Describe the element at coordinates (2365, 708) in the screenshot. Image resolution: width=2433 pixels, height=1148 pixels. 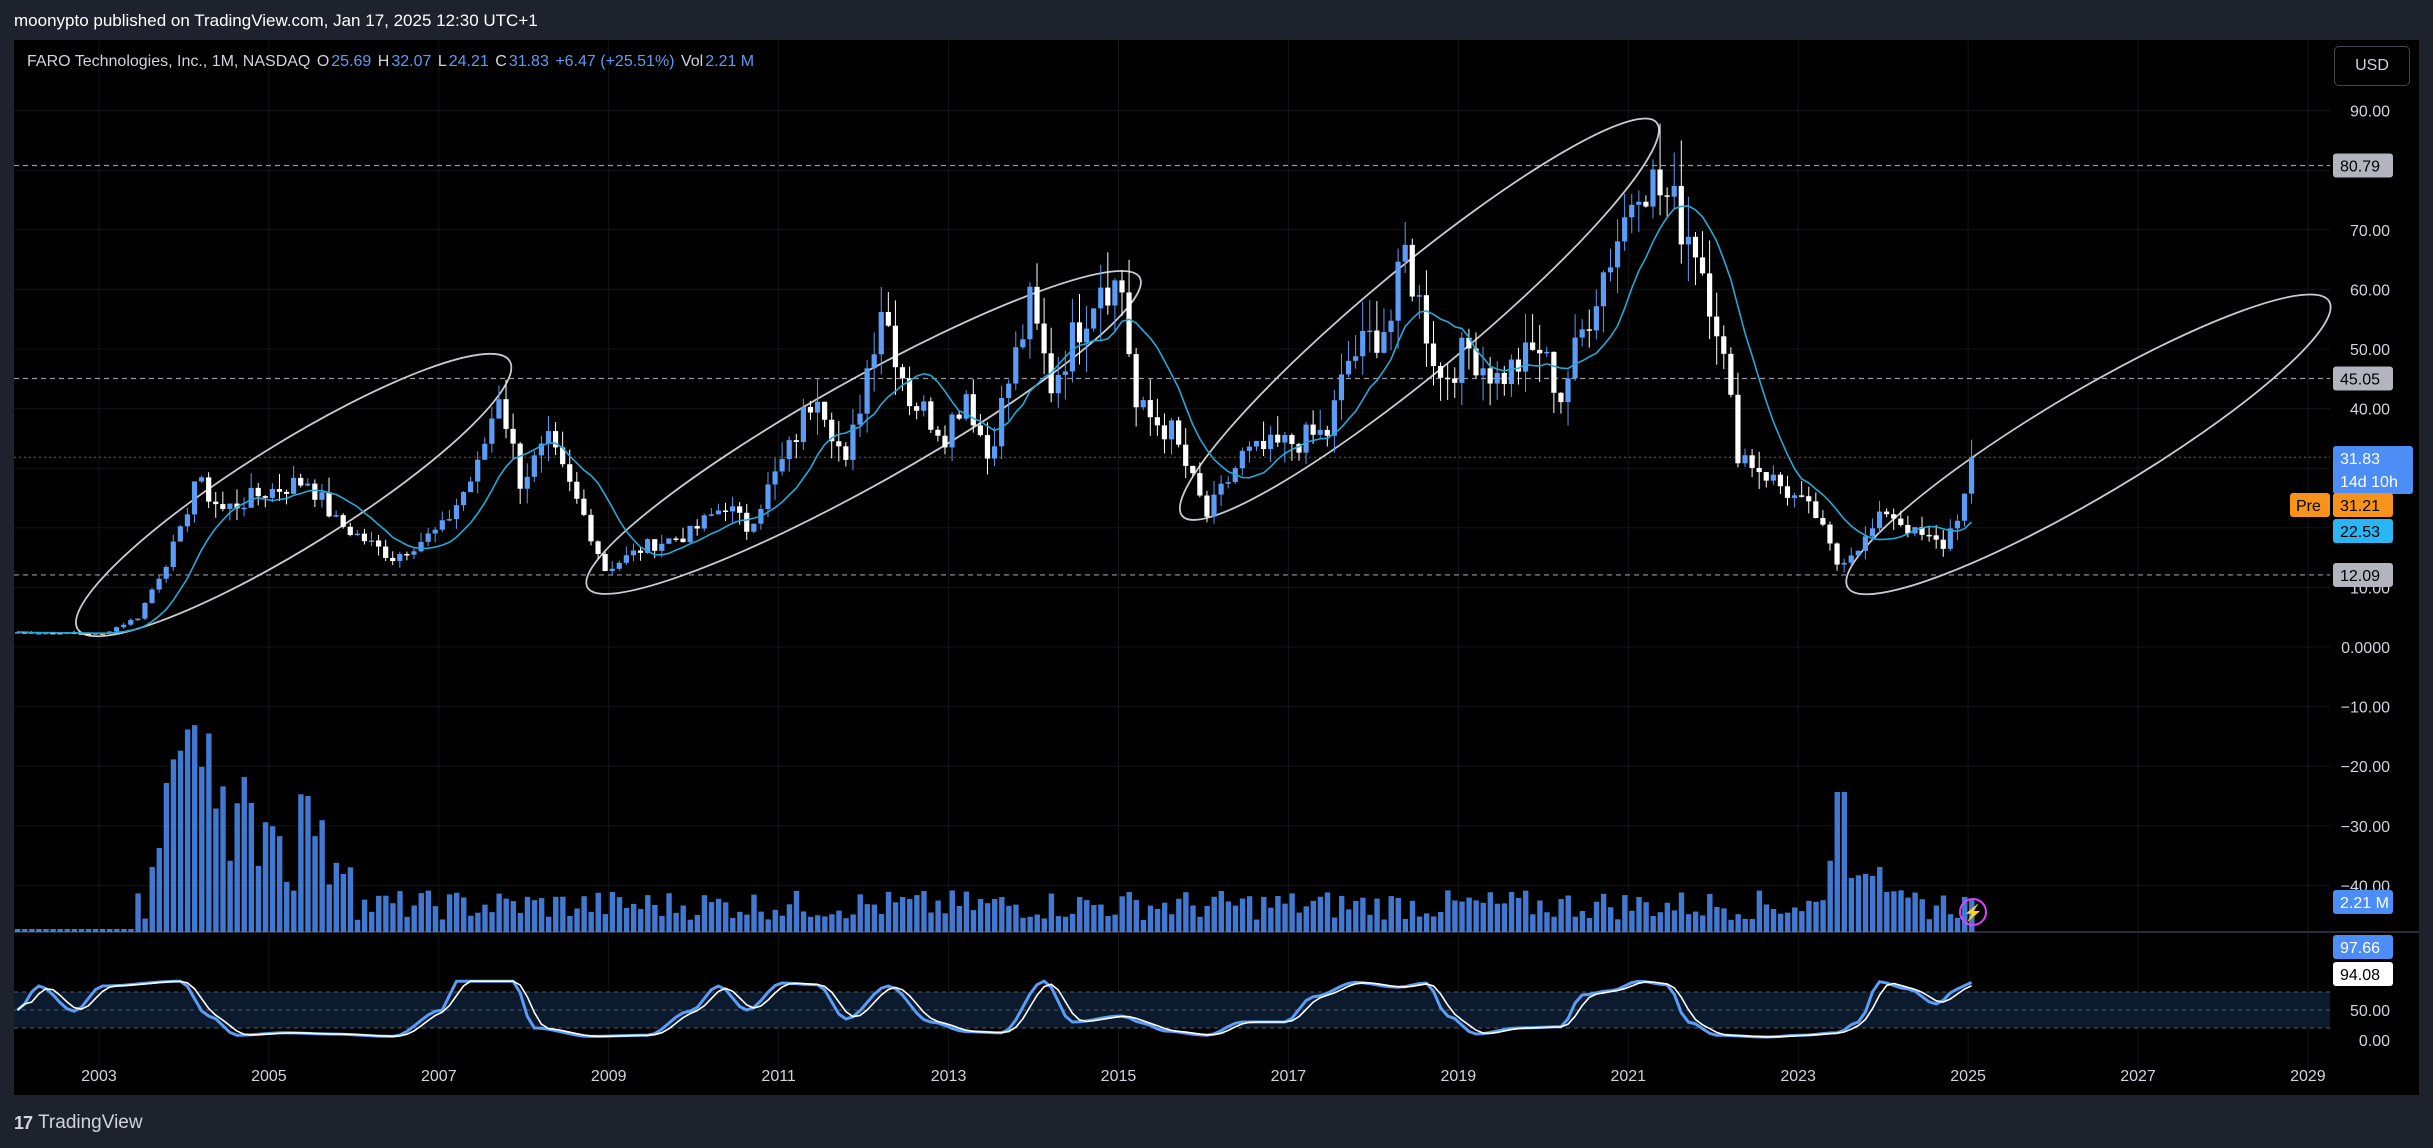
I see `price-tick-label: −10.00` at that location.